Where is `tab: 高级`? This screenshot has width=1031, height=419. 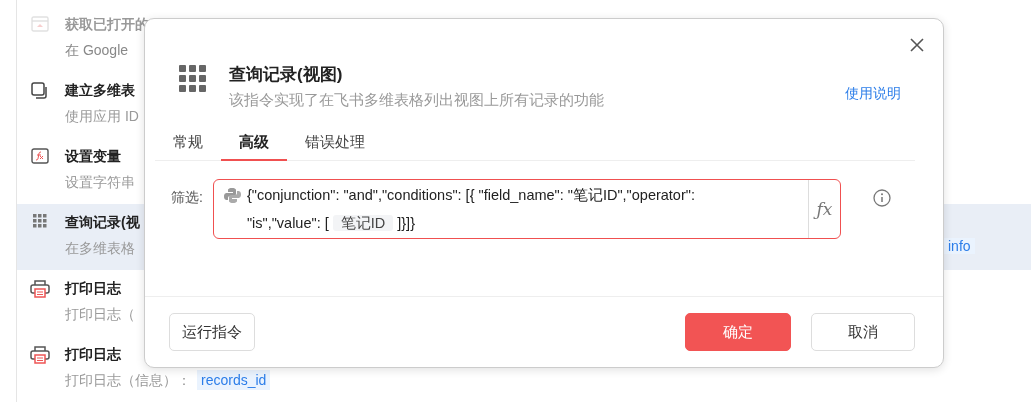 tab: 高级 is located at coordinates (254, 144).